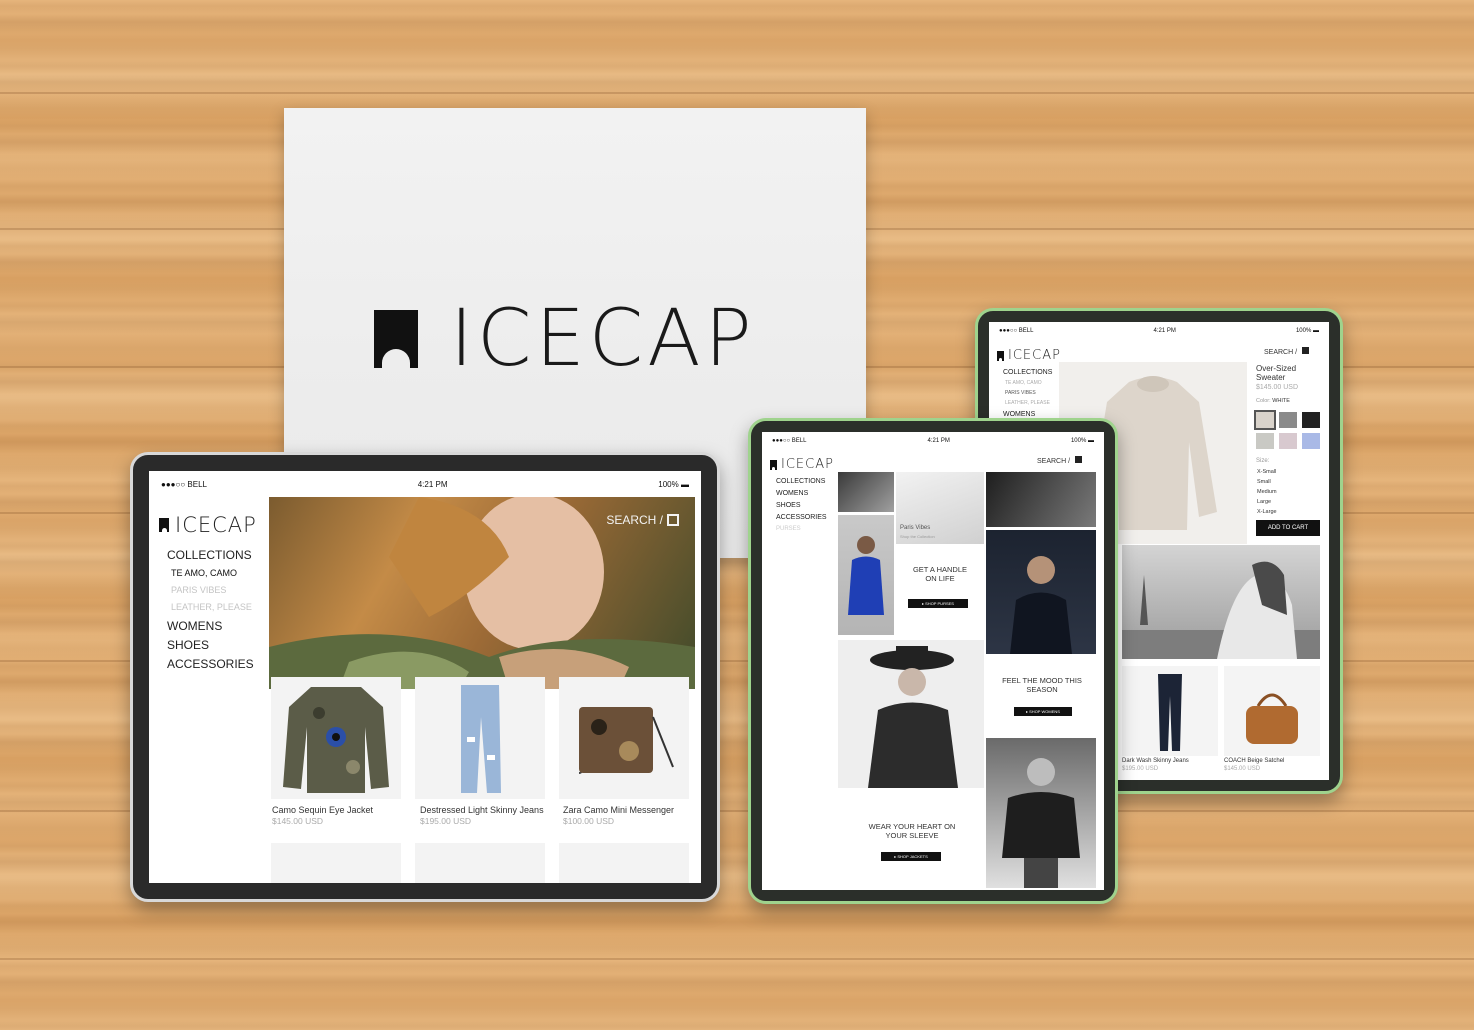 The image size is (1474, 1030). What do you see at coordinates (624, 738) in the screenshot?
I see `product-image-messenger` at bounding box center [624, 738].